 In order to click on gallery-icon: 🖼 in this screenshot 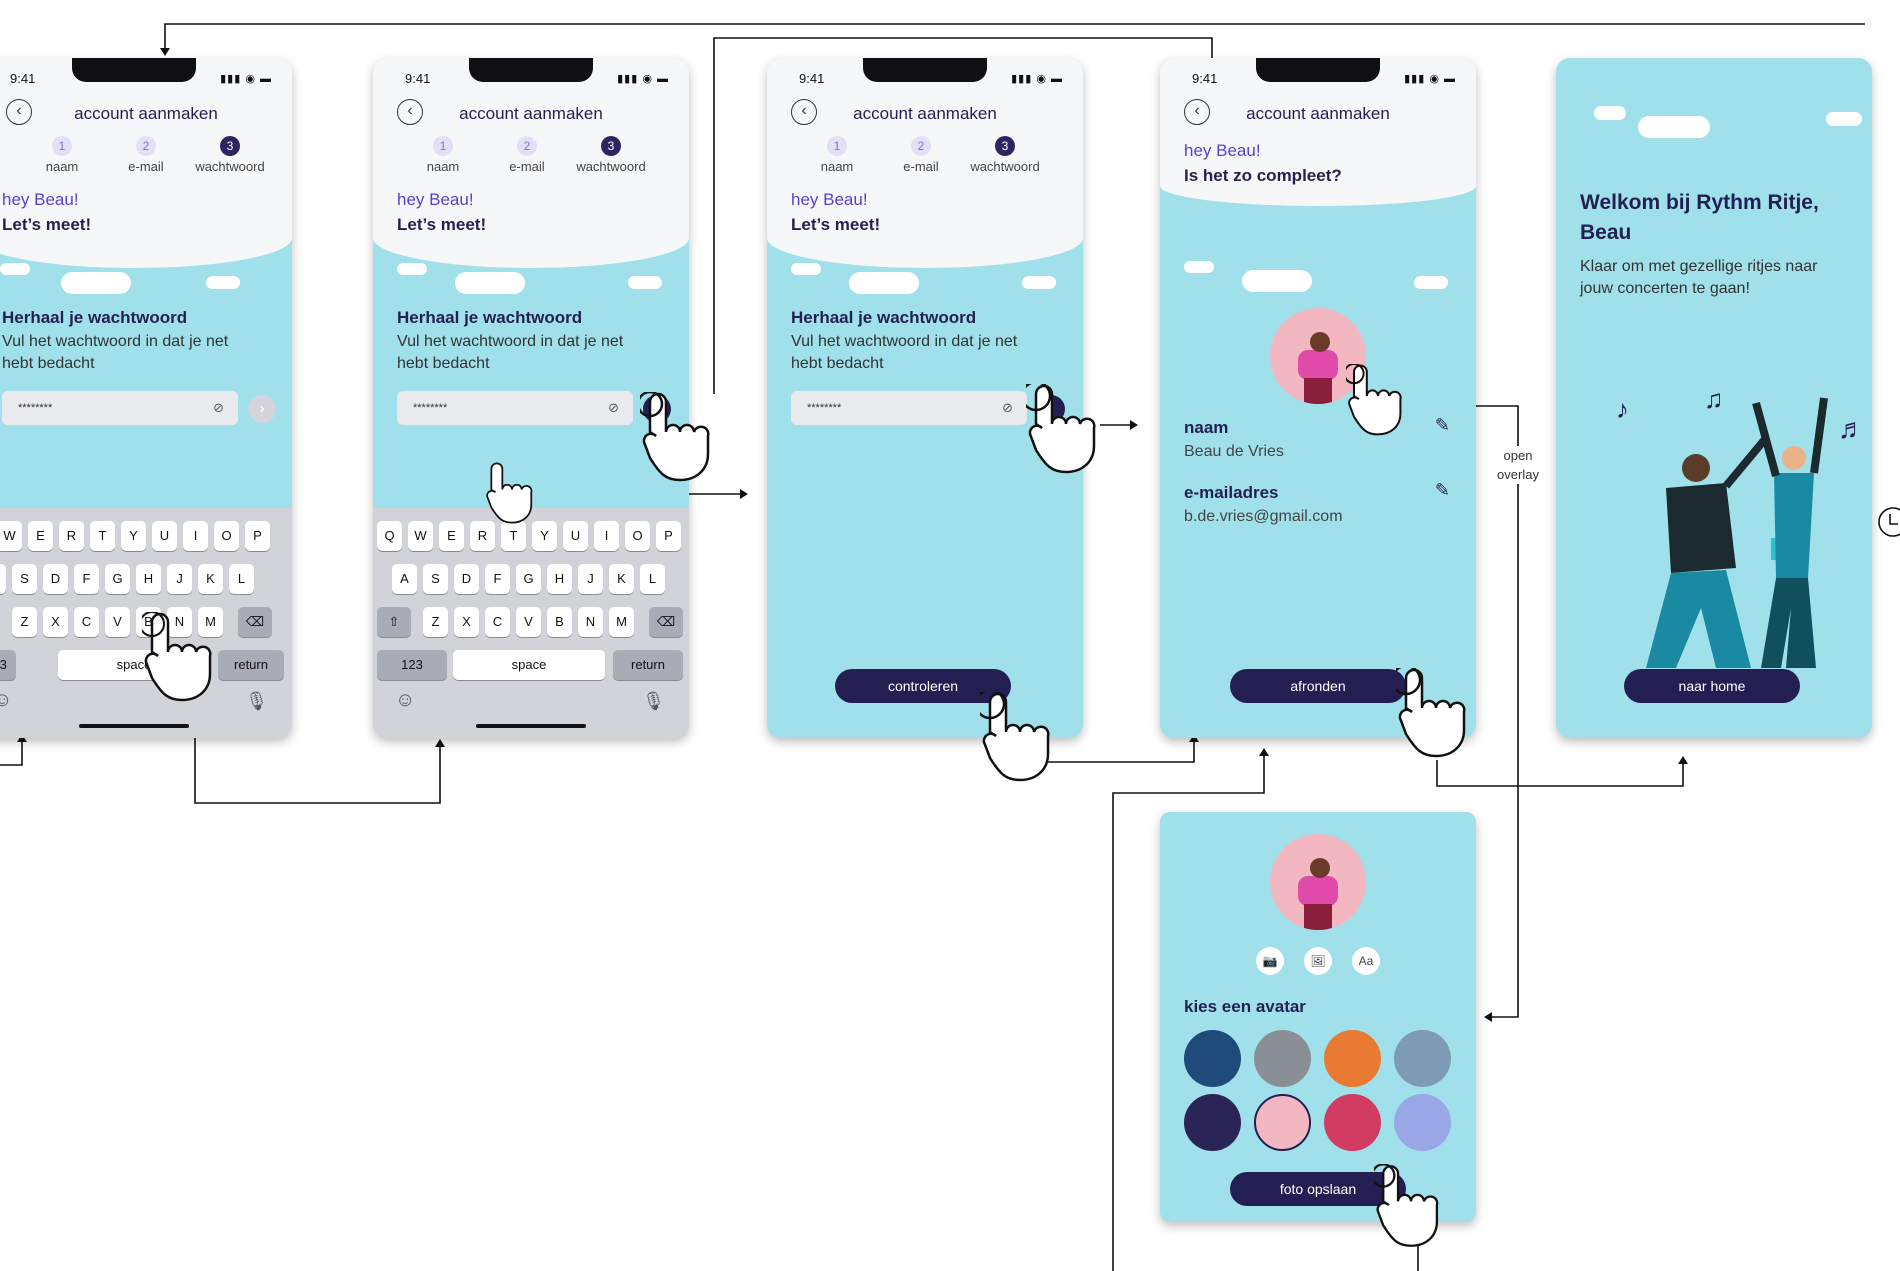, I will do `click(1318, 961)`.